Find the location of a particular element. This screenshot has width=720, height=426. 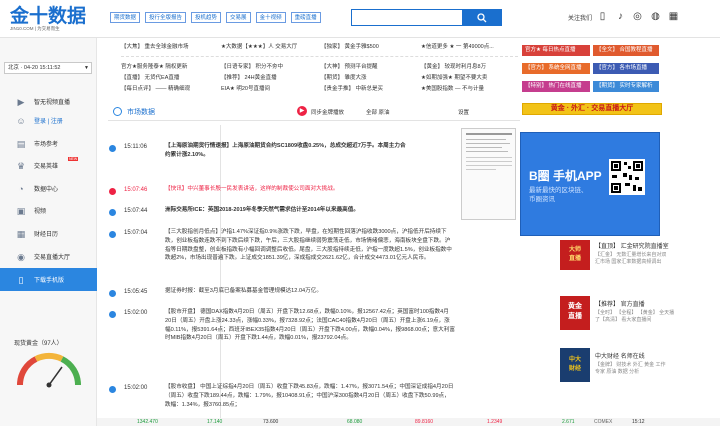

news-link: 【推荐】 24H黄金直播 is located at coordinates (249, 78).